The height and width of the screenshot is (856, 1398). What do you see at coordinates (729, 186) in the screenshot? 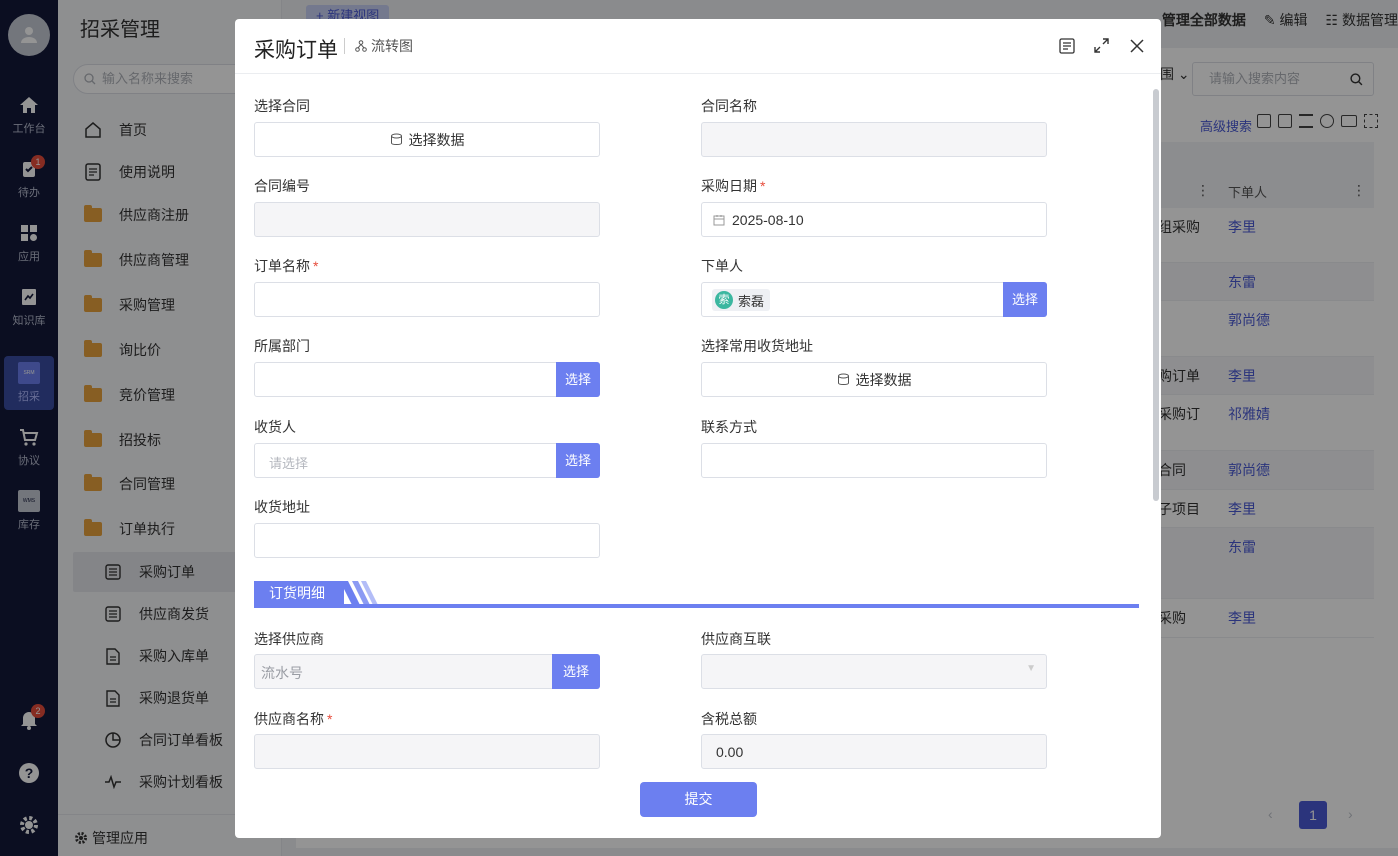
I see `purchase-date-label-text: 采购日期` at bounding box center [729, 186].